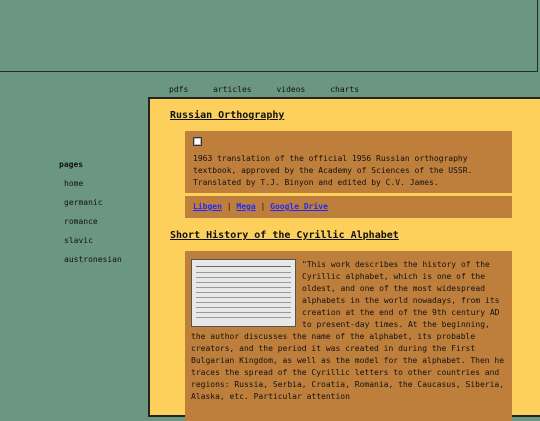 Image resolution: width=540 pixels, height=421 pixels. I want to click on section-title-russian-orthography: Russian Orthography, so click(227, 115).